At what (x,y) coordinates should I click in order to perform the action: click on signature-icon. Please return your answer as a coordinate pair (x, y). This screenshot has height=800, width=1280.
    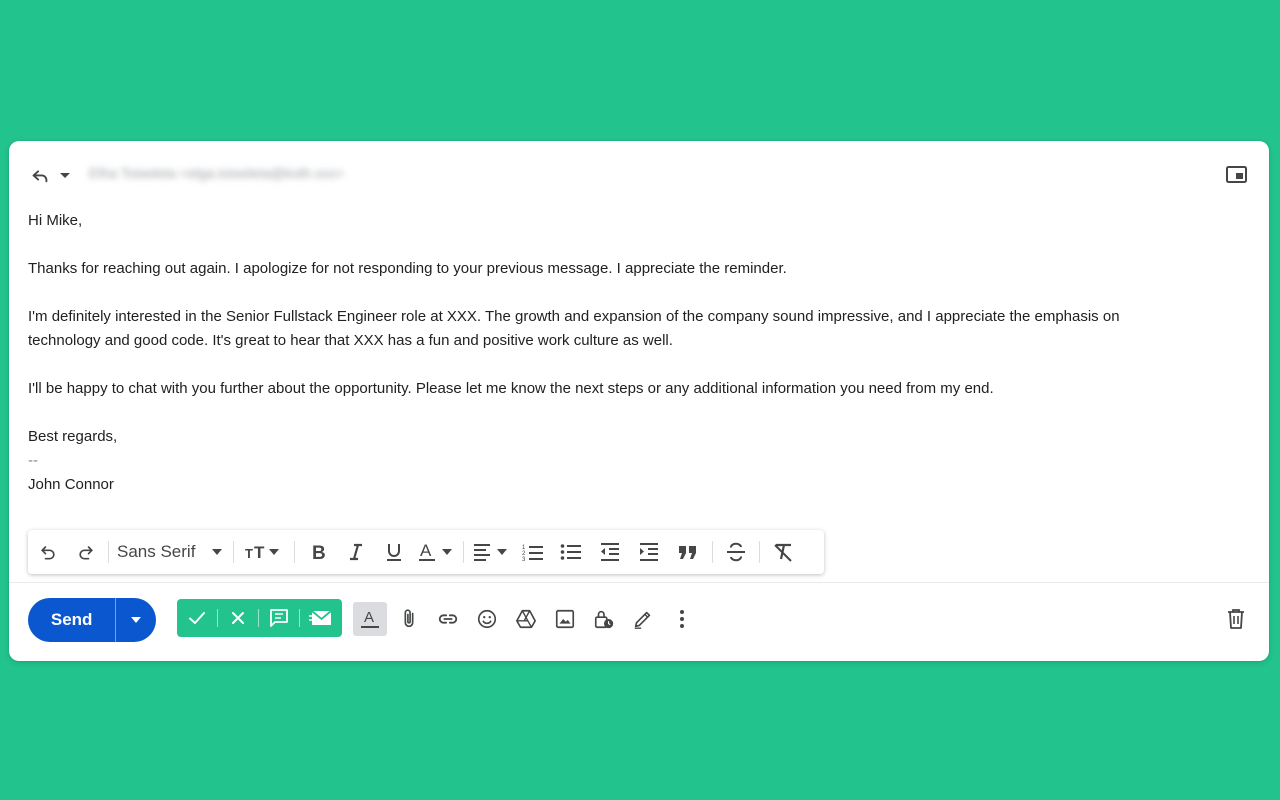
    Looking at the image, I should click on (643, 619).